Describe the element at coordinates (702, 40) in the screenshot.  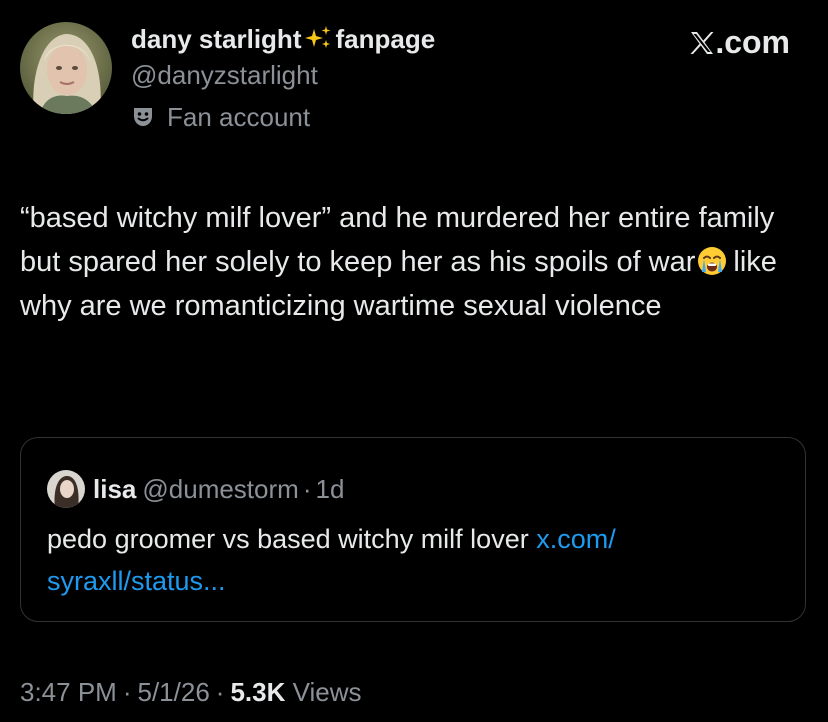
I see `x-logo-icon` at that location.